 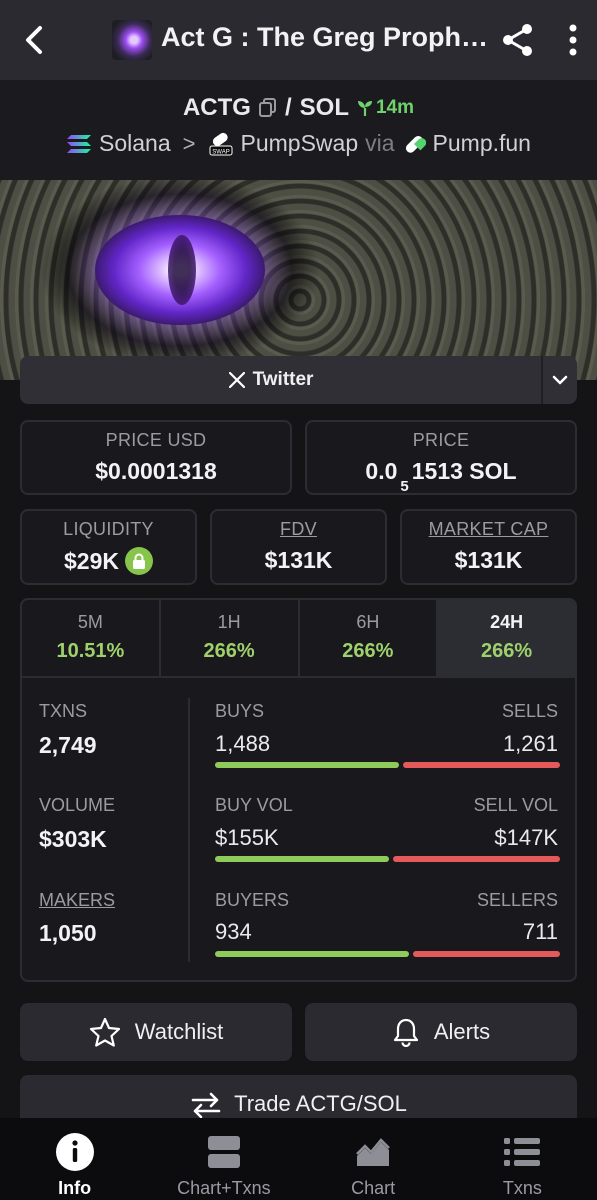 I want to click on socials-expand-button, so click(x=560, y=380).